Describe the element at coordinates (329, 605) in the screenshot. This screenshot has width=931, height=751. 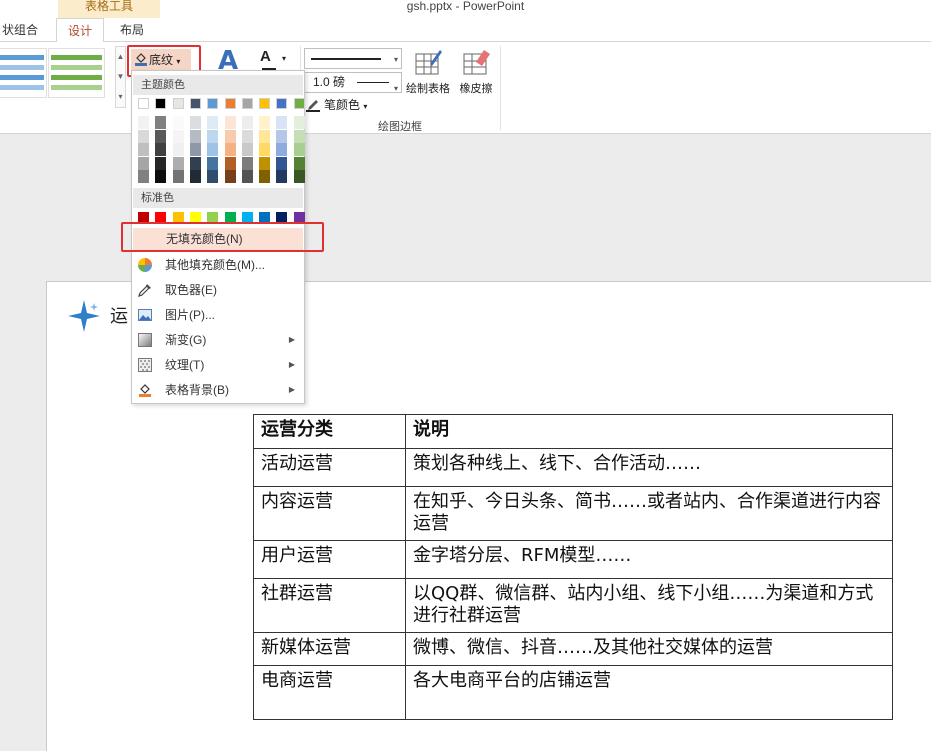
I see `table-cell: 社群运营` at that location.